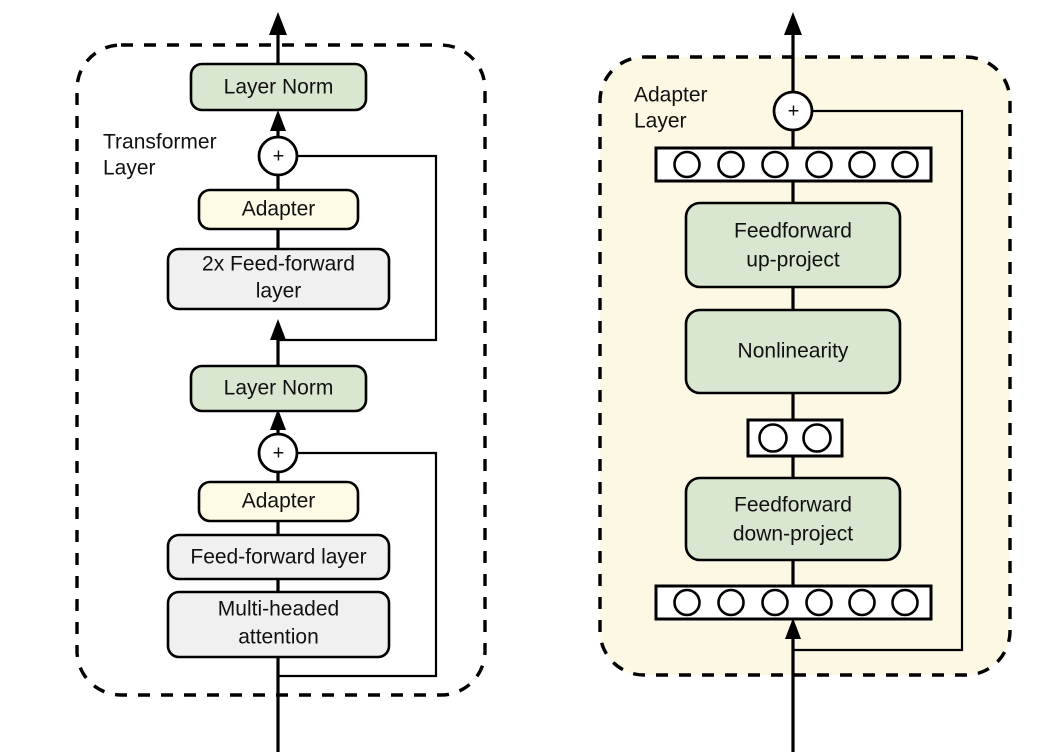  Describe the element at coordinates (278, 120) in the screenshot. I see `layernorm-top-arrowhead` at that location.